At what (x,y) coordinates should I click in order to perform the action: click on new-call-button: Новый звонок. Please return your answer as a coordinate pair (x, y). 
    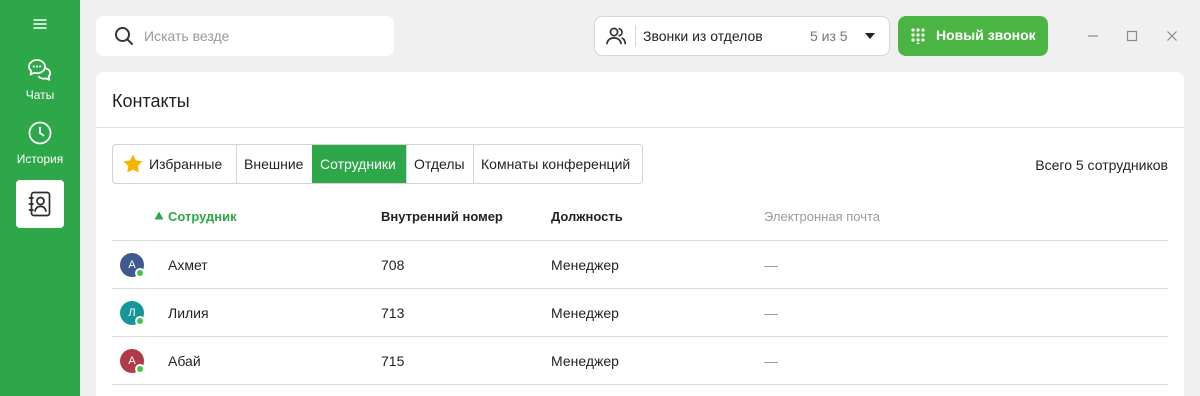
    Looking at the image, I should click on (973, 36).